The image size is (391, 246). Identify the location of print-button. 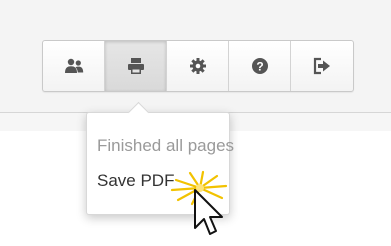
(136, 66).